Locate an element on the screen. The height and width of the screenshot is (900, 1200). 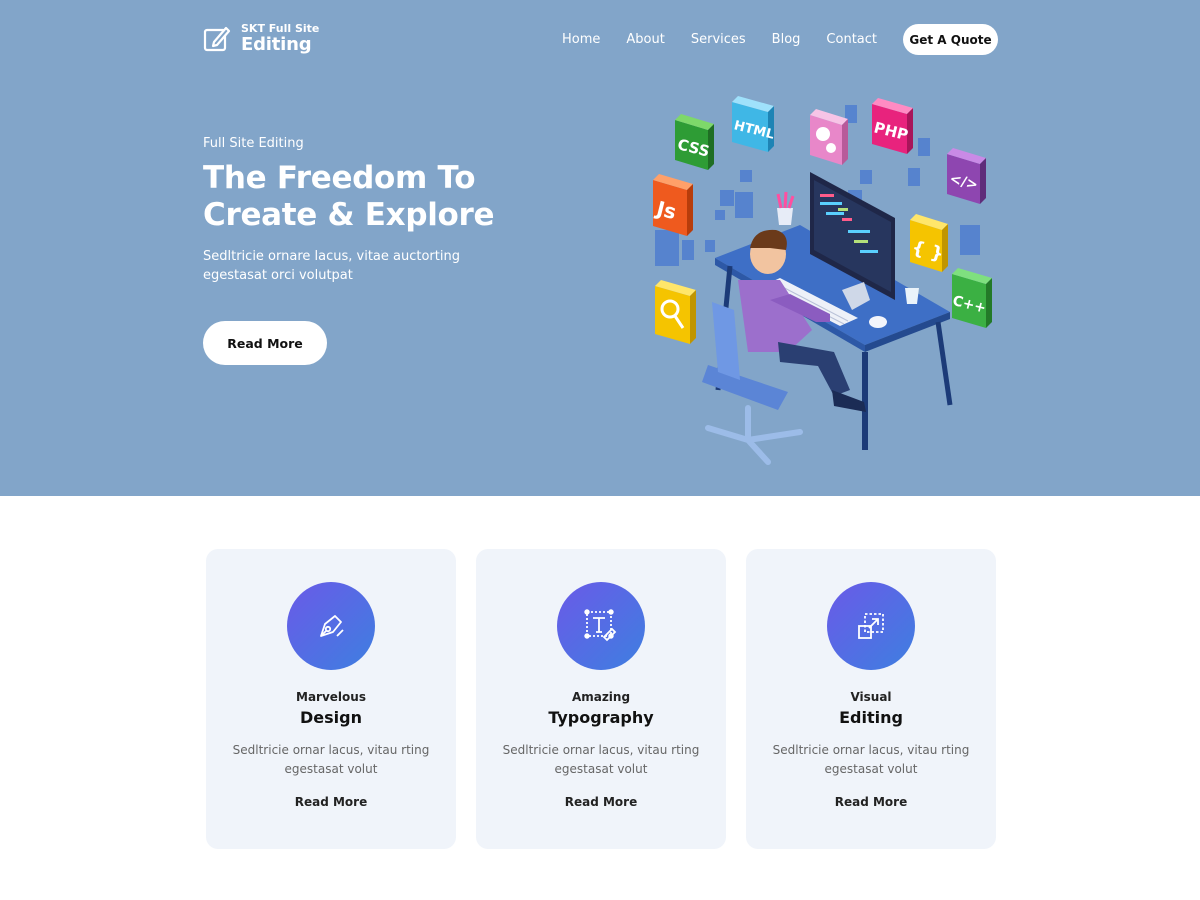
feature-title: Typography is located at coordinates (601, 717).